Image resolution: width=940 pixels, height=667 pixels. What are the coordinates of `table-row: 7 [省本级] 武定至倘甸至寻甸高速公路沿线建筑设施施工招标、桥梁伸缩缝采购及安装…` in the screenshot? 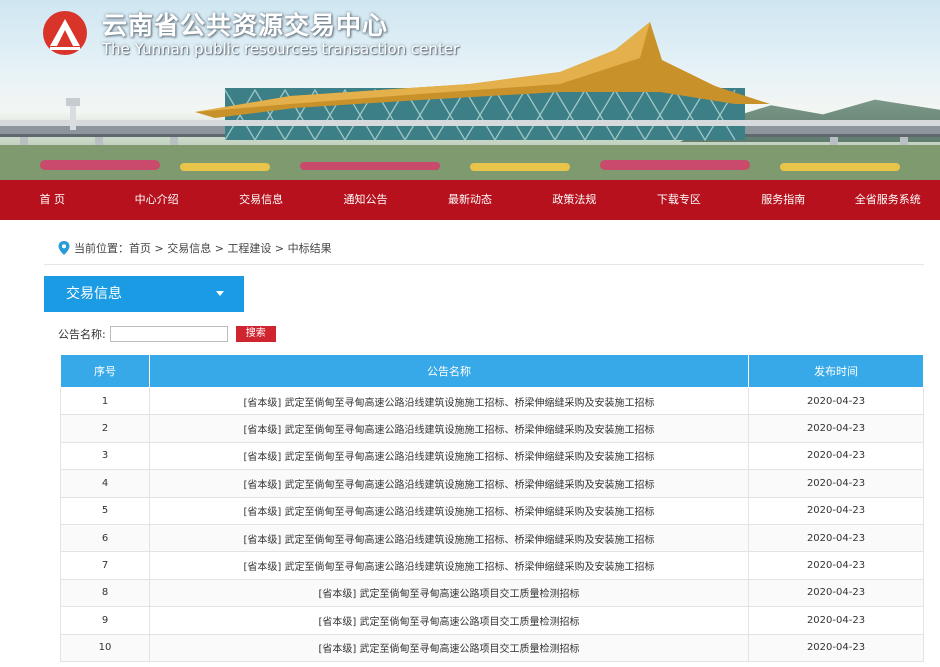 It's located at (492, 565).